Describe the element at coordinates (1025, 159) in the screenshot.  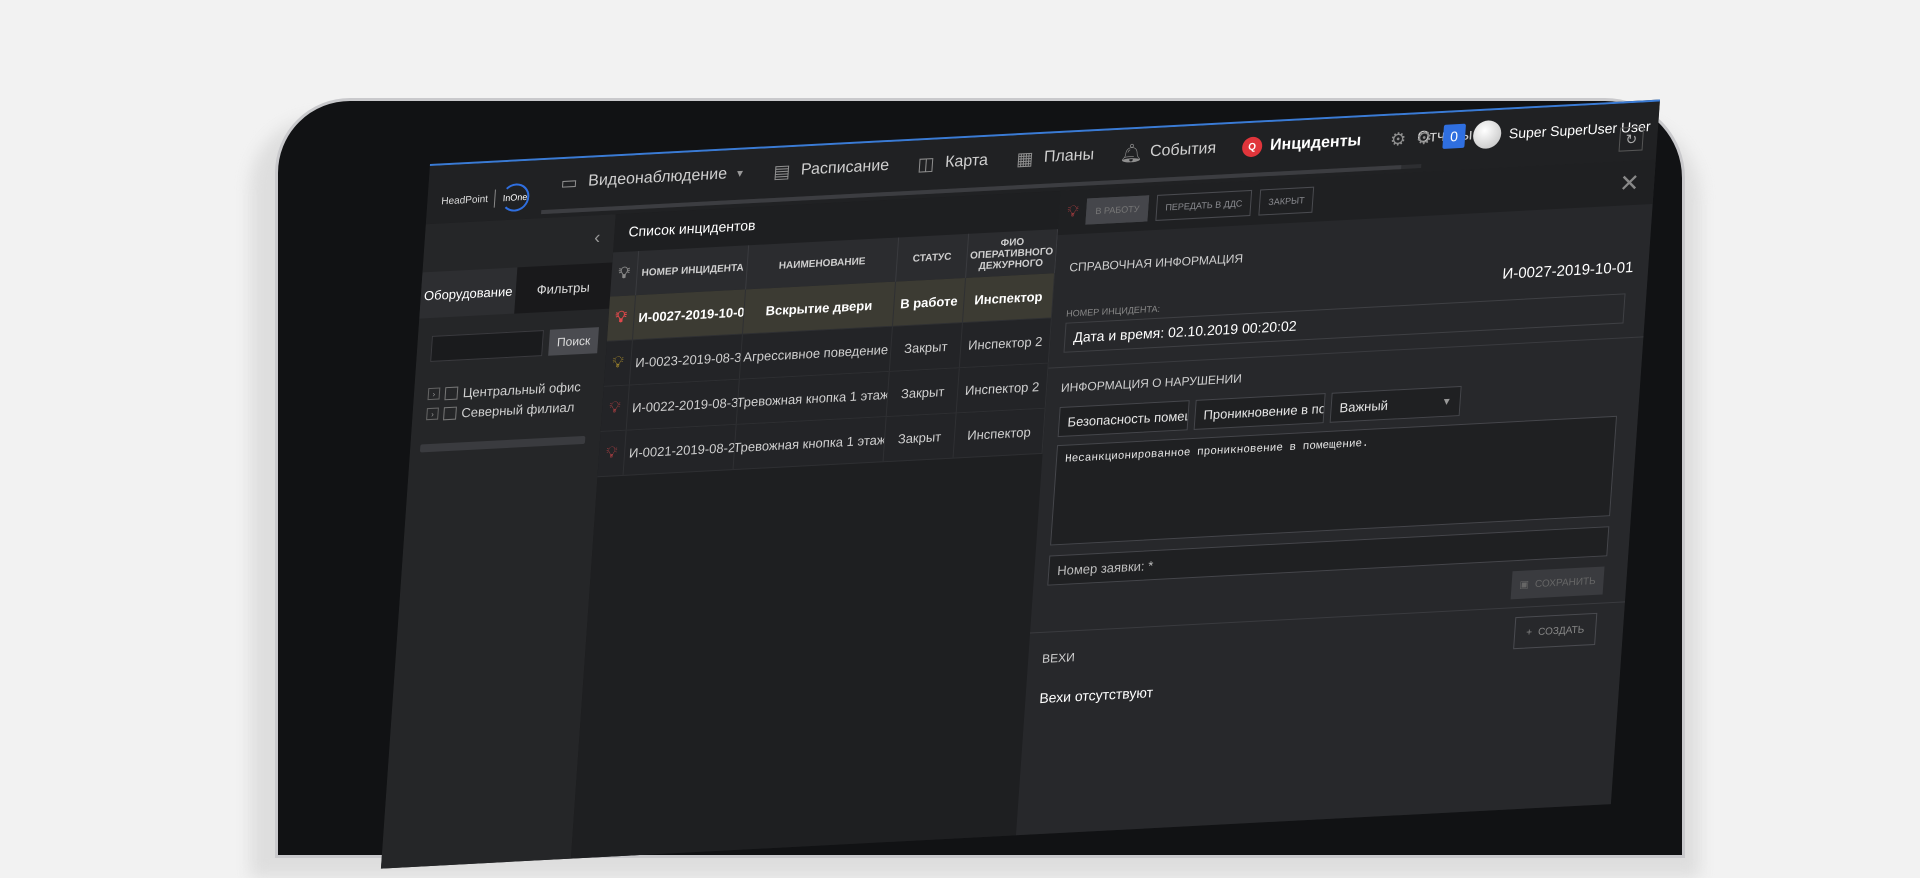
I see `floorplan-icon: ▦` at that location.